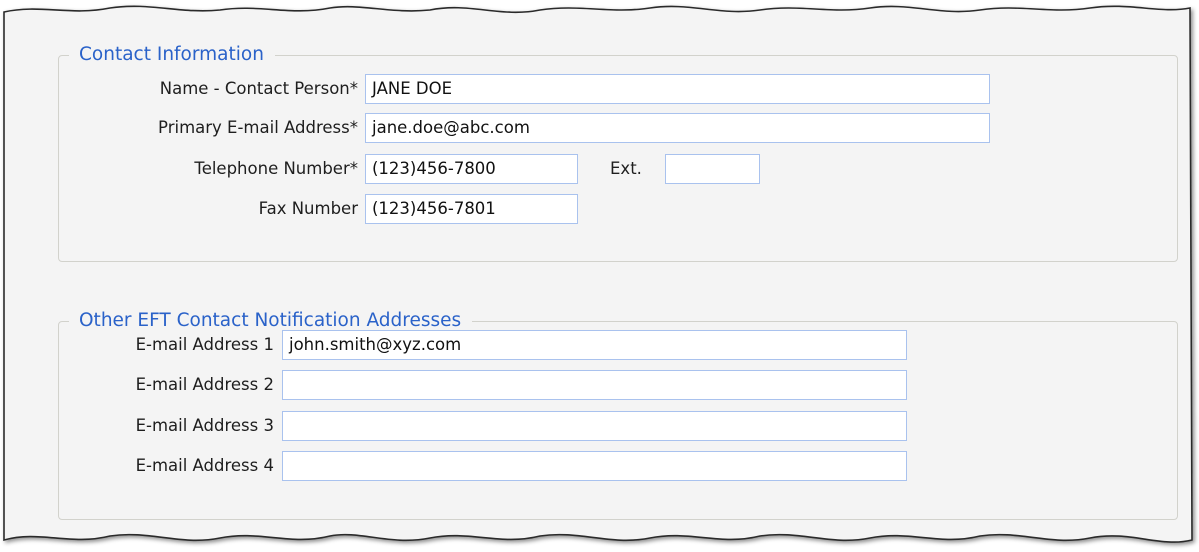 This screenshot has width=1199, height=552. I want to click on email-address-1-label: E-mail Address 1, so click(204, 344).